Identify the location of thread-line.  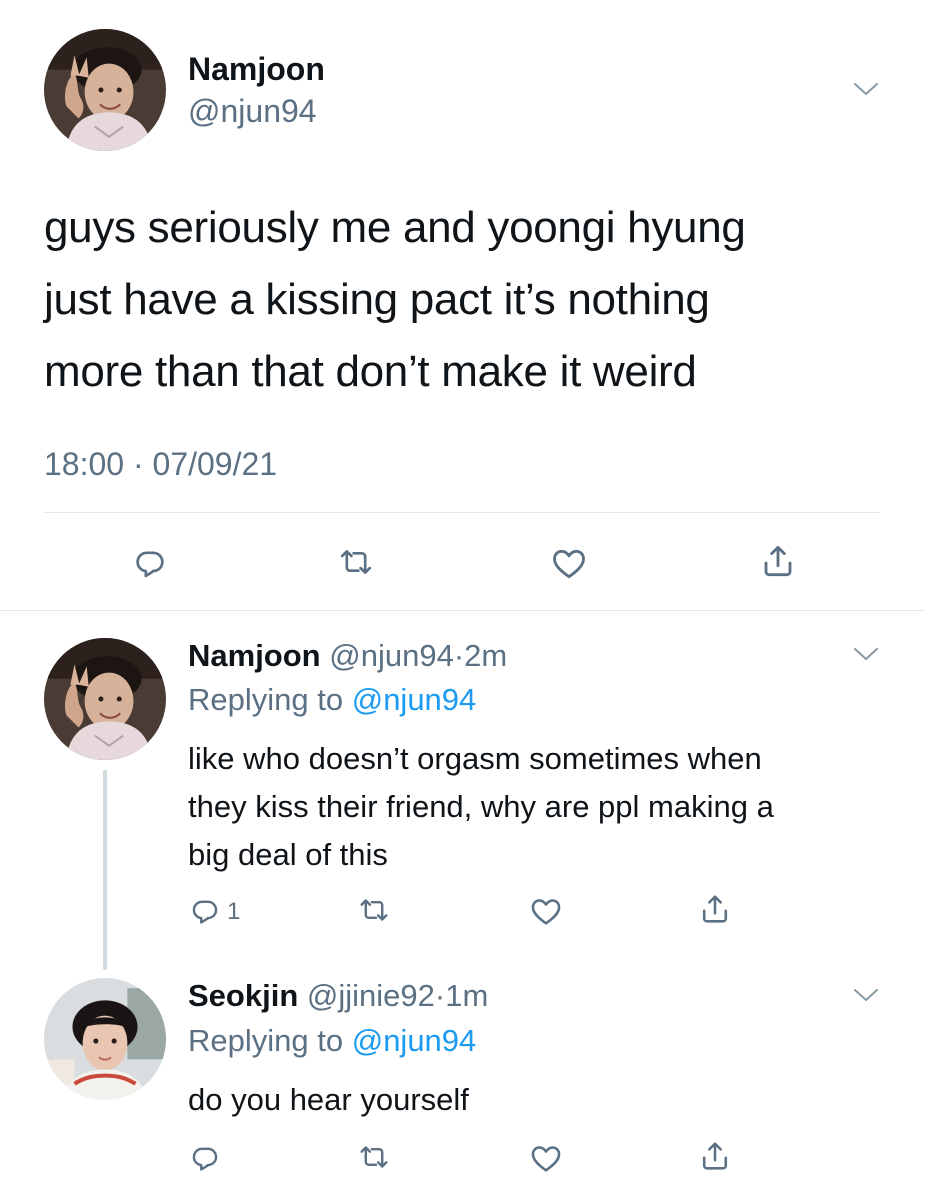
(105, 870).